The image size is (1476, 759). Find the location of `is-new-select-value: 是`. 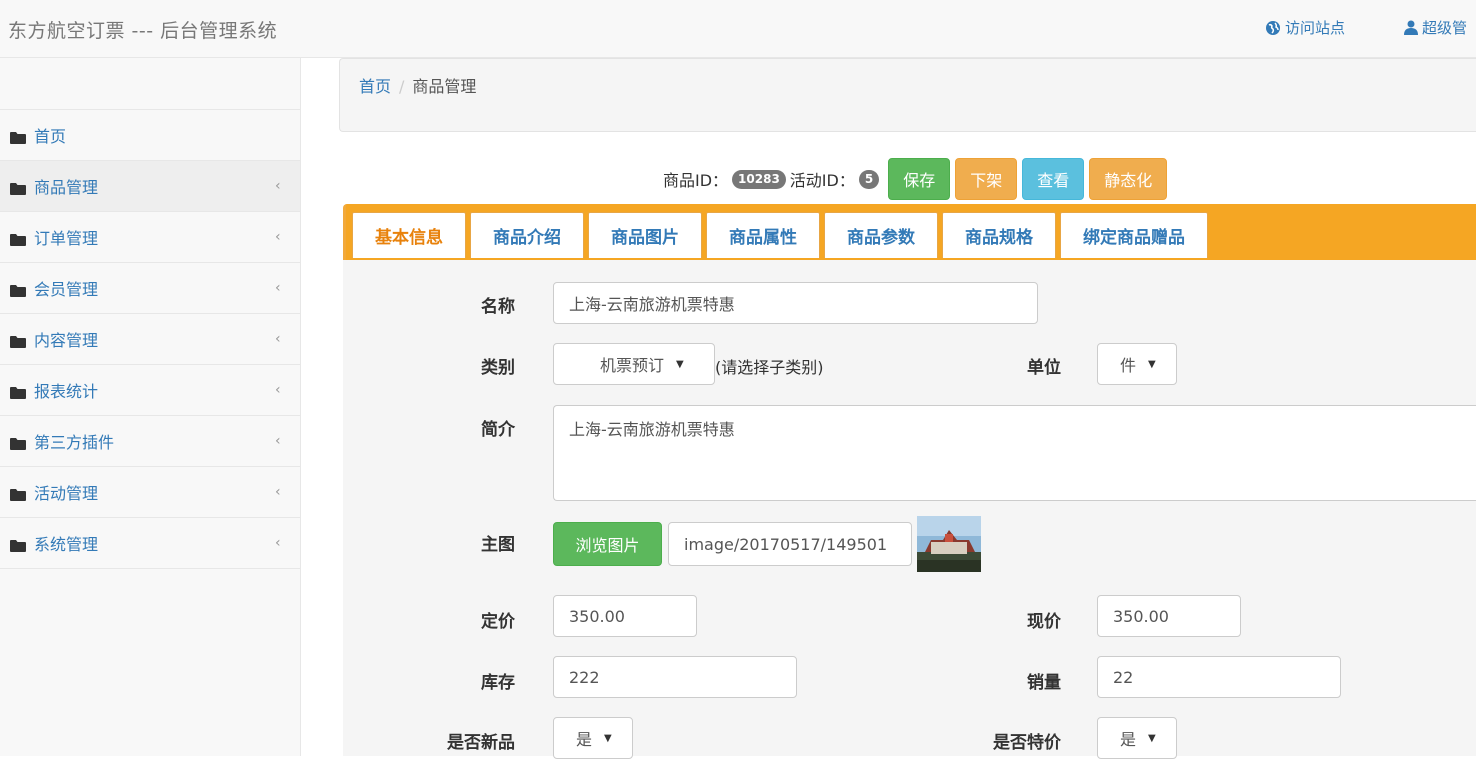

is-new-select-value: 是 is located at coordinates (584, 739).